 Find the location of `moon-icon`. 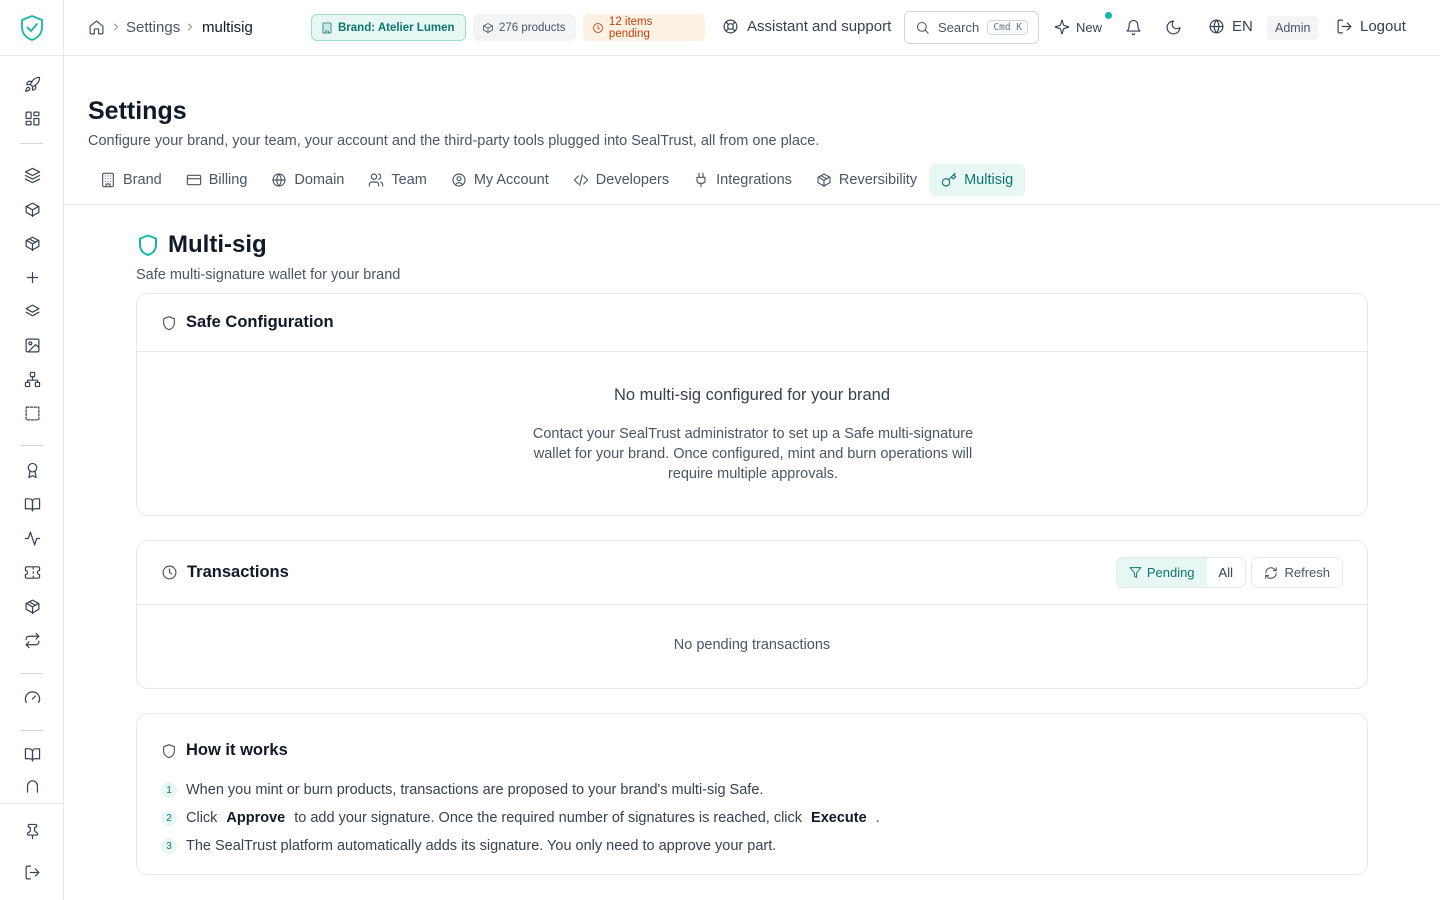

moon-icon is located at coordinates (1173, 27).